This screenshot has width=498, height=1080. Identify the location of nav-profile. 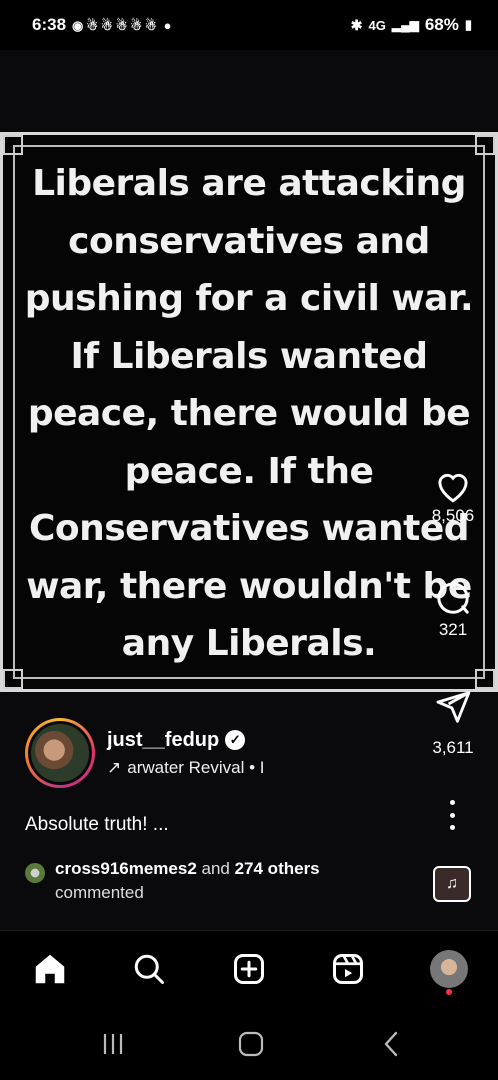
(449, 969).